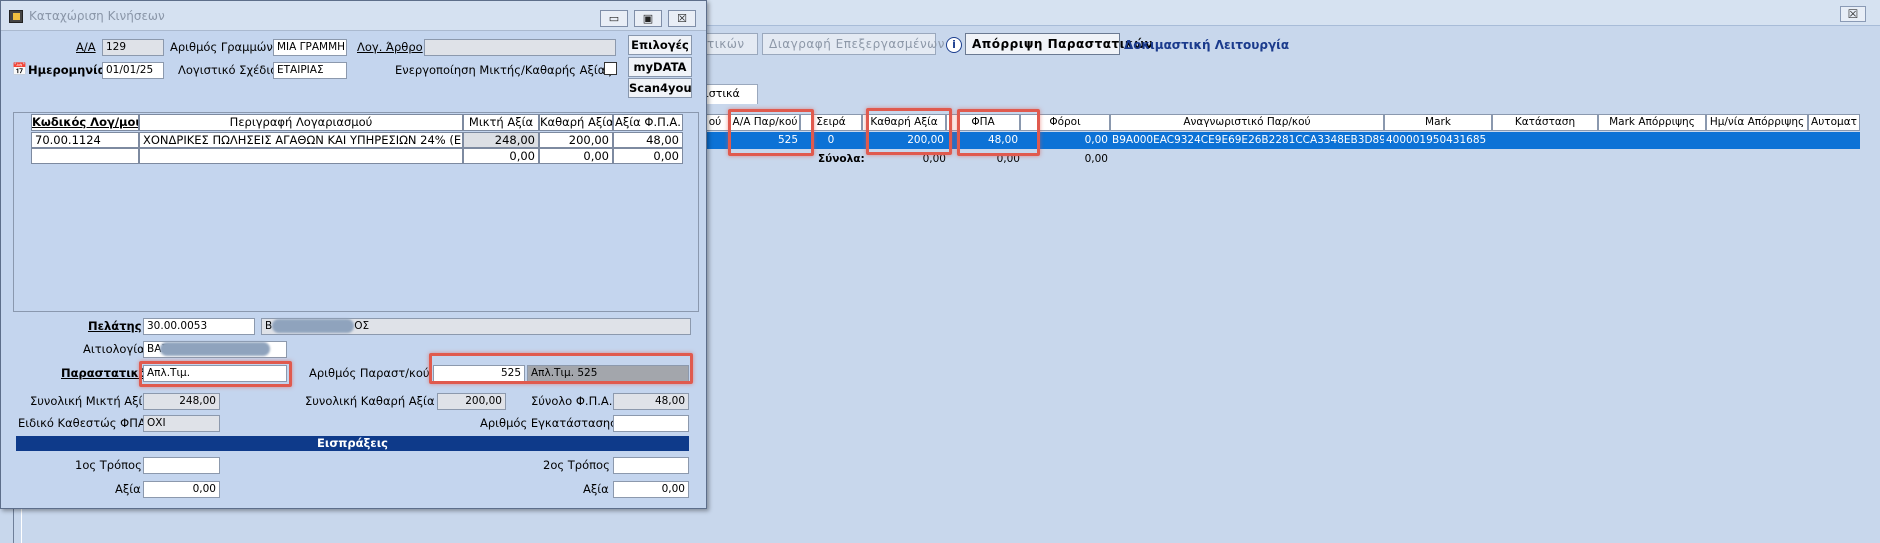  Describe the element at coordinates (831, 122) in the screenshot. I see `grid-header-cell: Σειρά` at that location.